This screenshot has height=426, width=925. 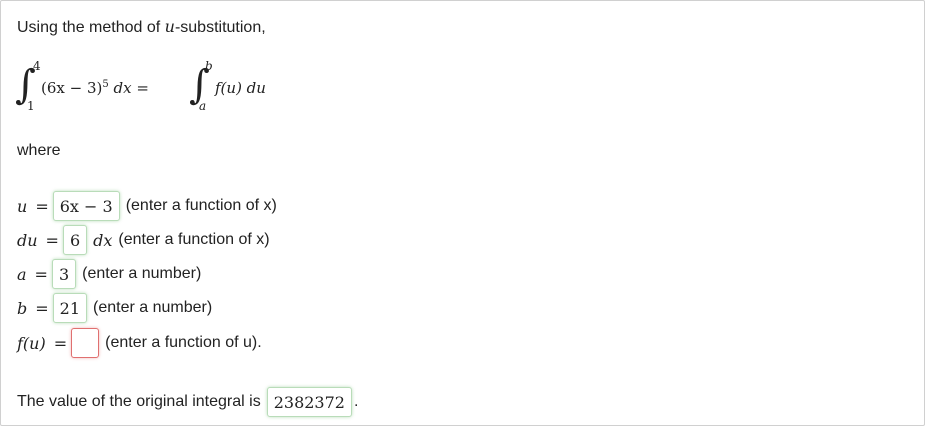 What do you see at coordinates (142, 273) in the screenshot?
I see `a-hint: (enter a number)` at bounding box center [142, 273].